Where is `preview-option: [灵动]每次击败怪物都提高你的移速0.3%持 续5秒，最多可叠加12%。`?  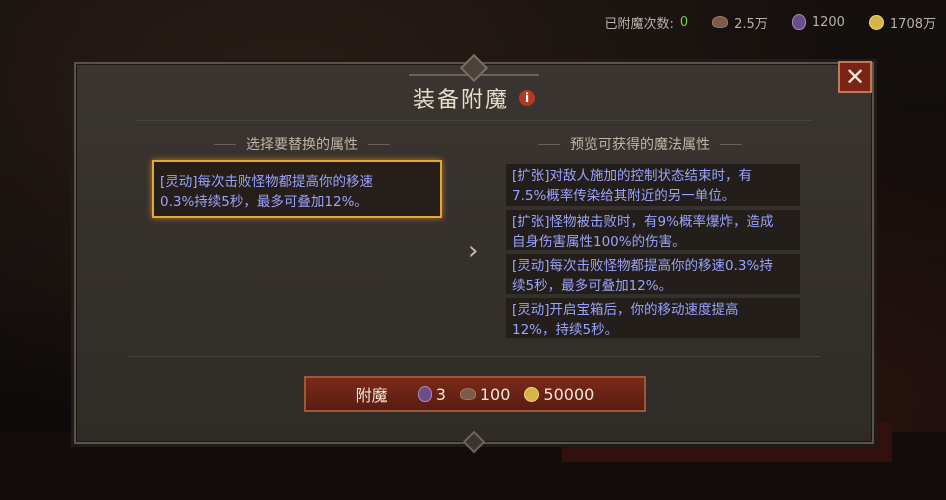
preview-option: [灵动]每次击败怪物都提高你的移速0.3%持 续5秒，最多可叠加12%。 is located at coordinates (653, 274).